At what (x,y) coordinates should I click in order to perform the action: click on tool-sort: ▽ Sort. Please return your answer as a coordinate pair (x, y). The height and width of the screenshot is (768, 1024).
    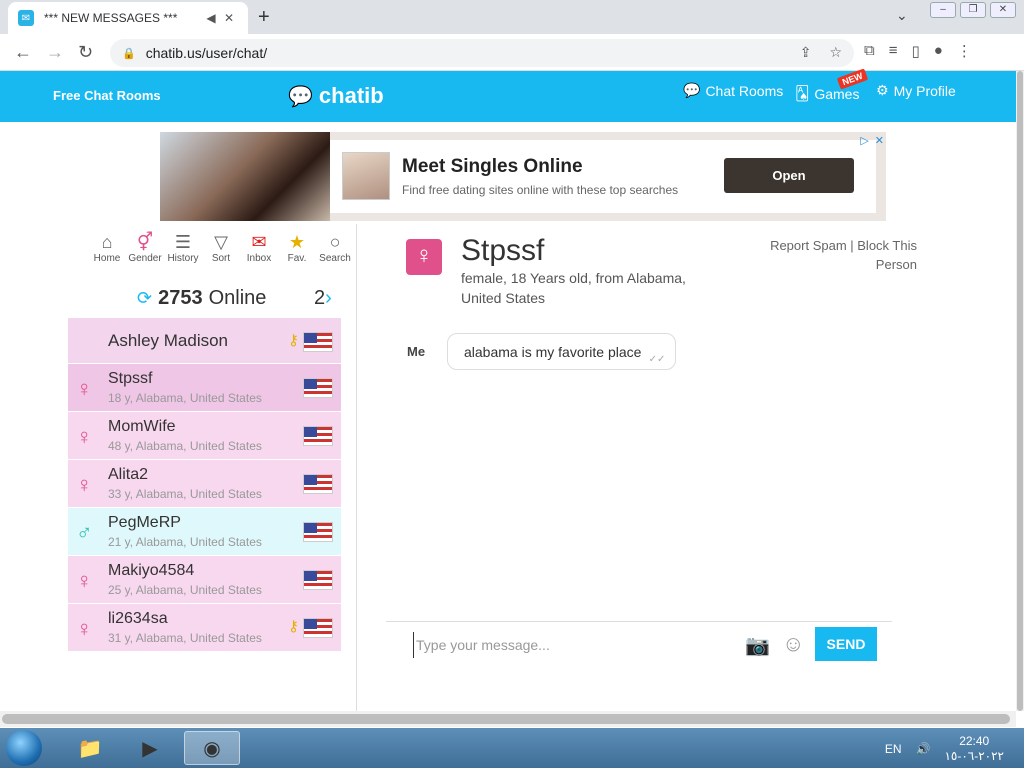
    Looking at the image, I should click on (221, 247).